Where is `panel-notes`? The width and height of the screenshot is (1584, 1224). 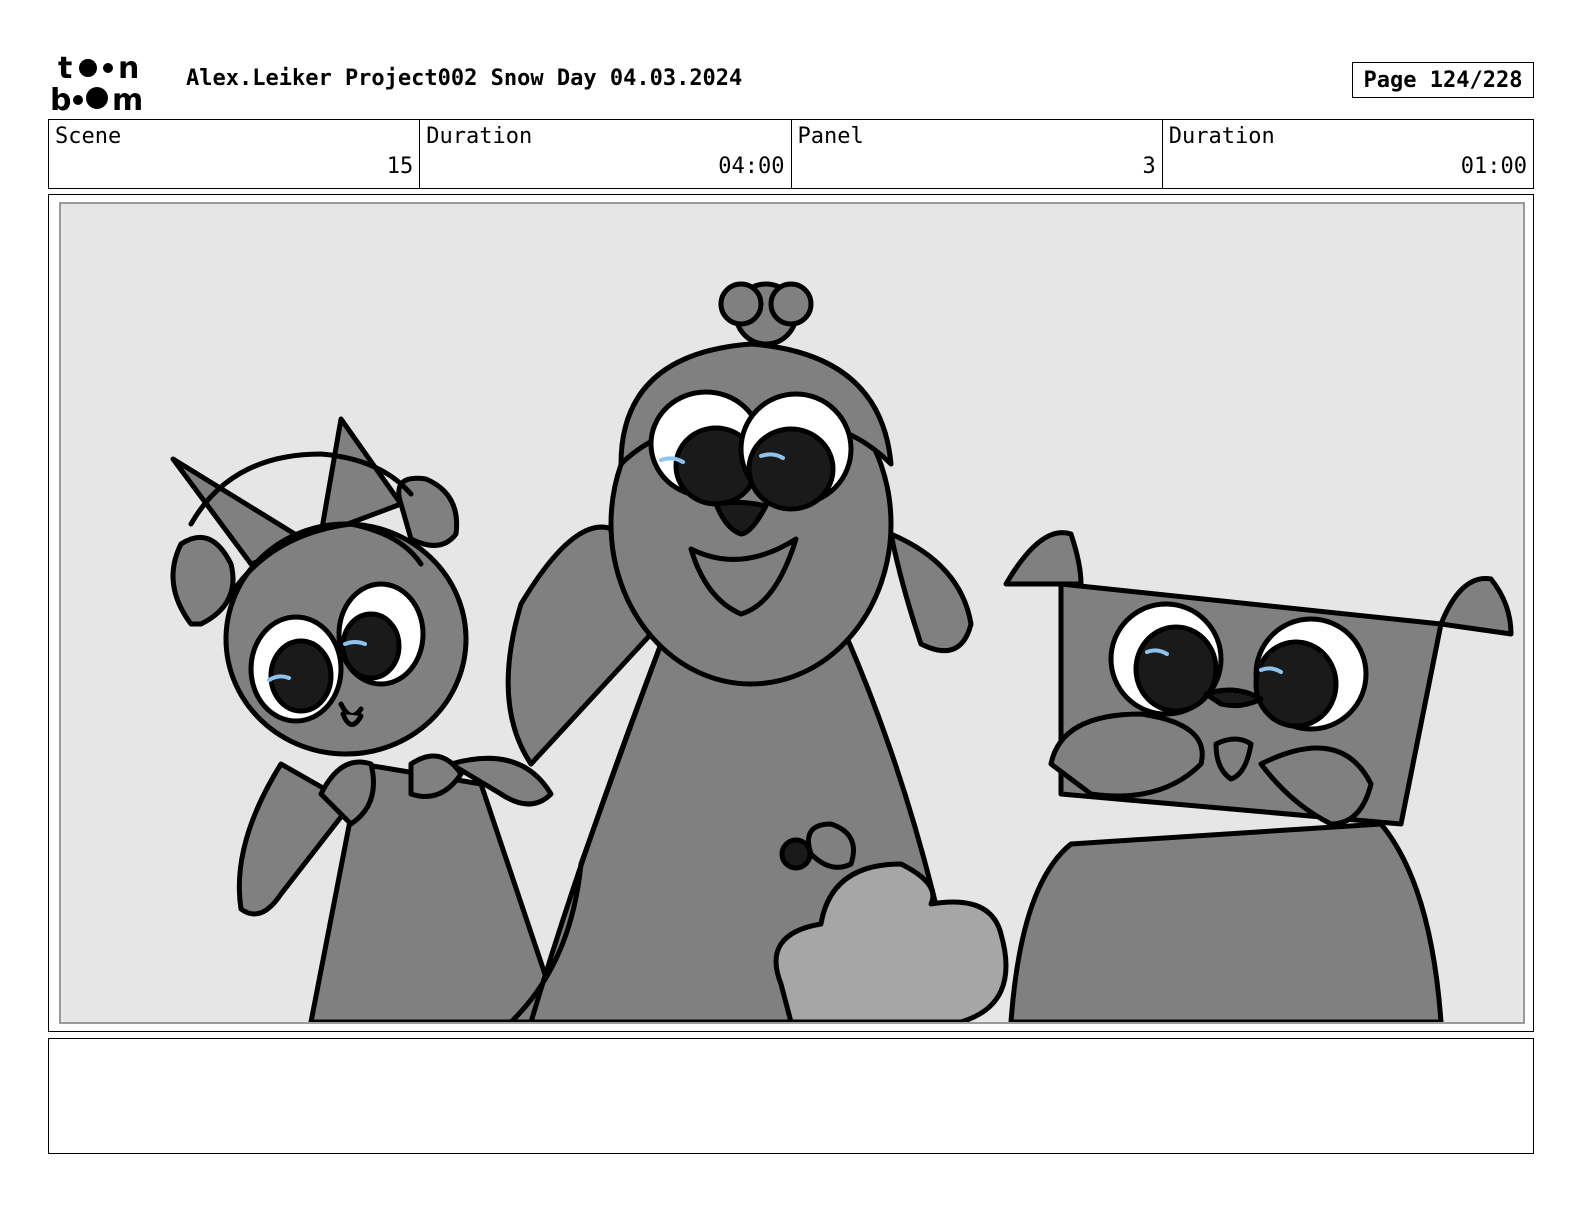 panel-notes is located at coordinates (791, 1096).